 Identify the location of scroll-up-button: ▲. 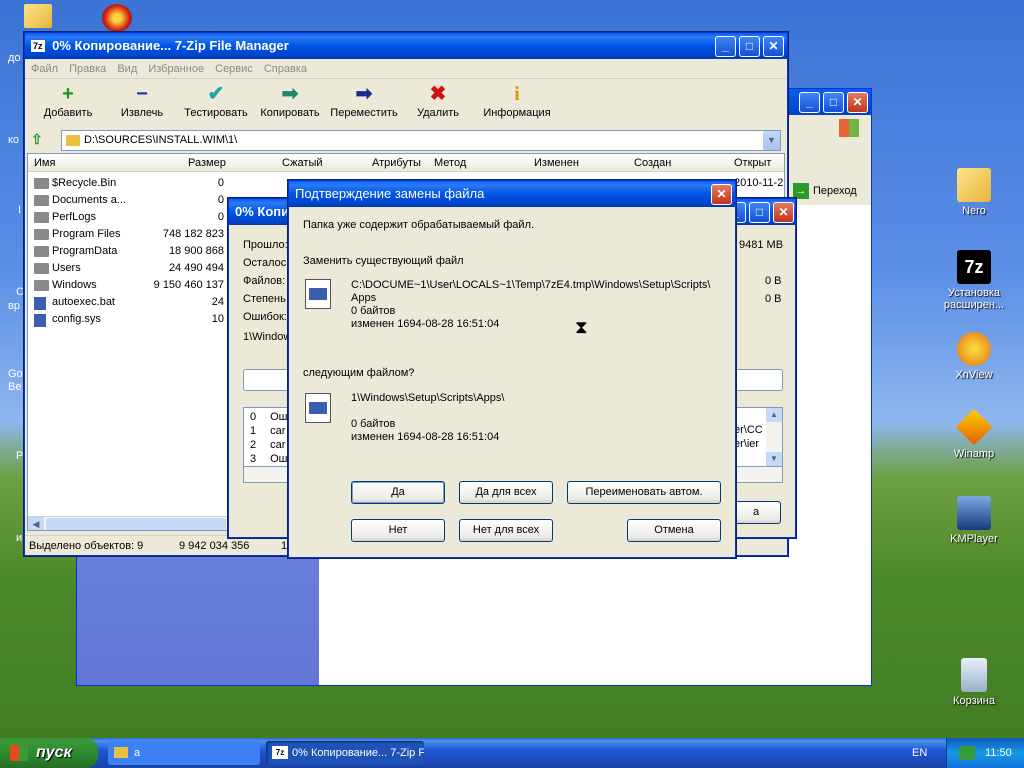
(774, 415).